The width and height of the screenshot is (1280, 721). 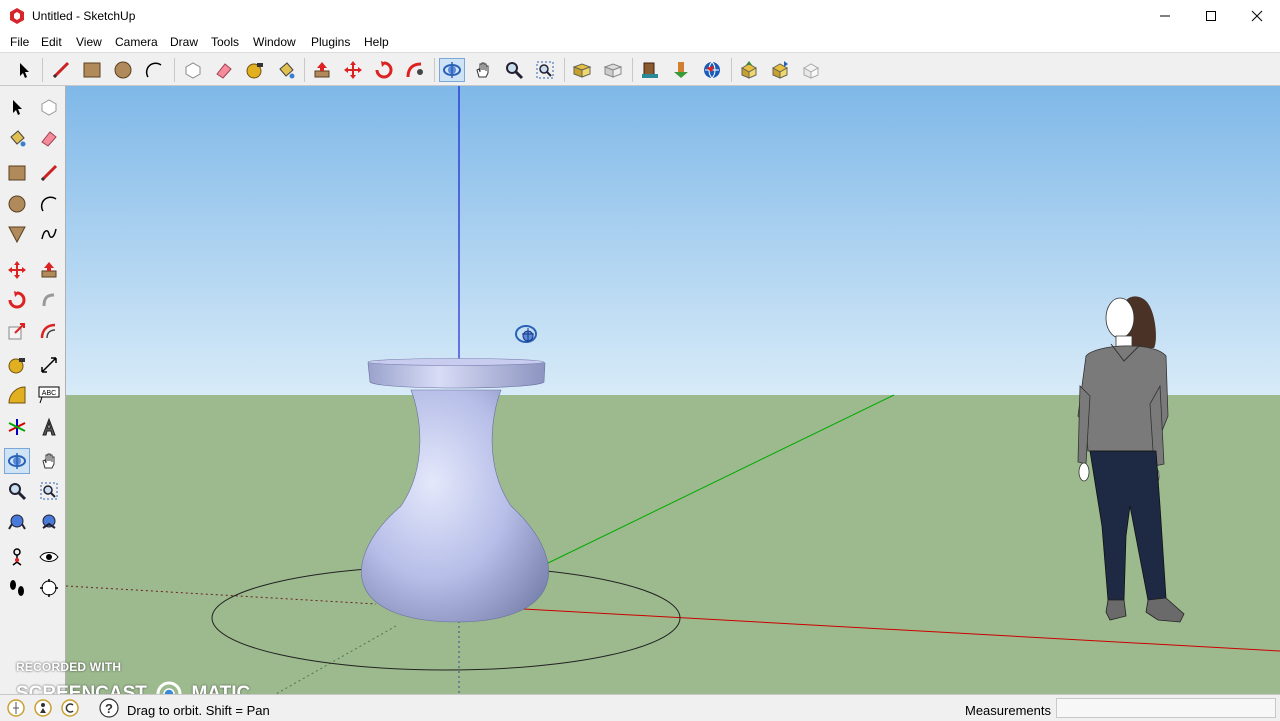 I want to click on rotate-icon, so click(x=17, y=300).